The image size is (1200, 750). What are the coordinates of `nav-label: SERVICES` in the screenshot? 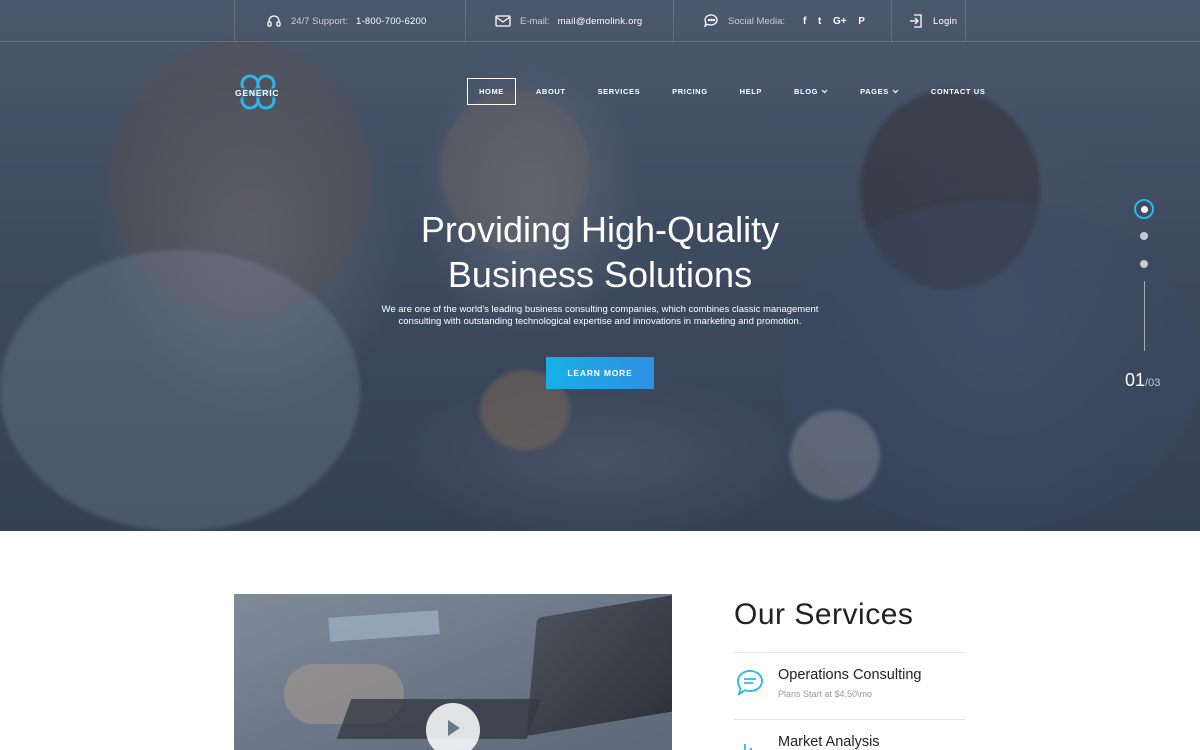 It's located at (619, 91).